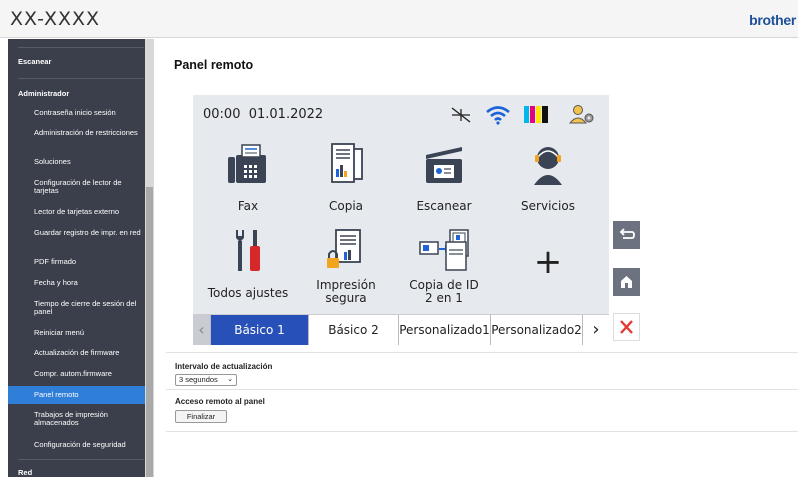 The image size is (798, 477). I want to click on wifi-icon, so click(498, 115).